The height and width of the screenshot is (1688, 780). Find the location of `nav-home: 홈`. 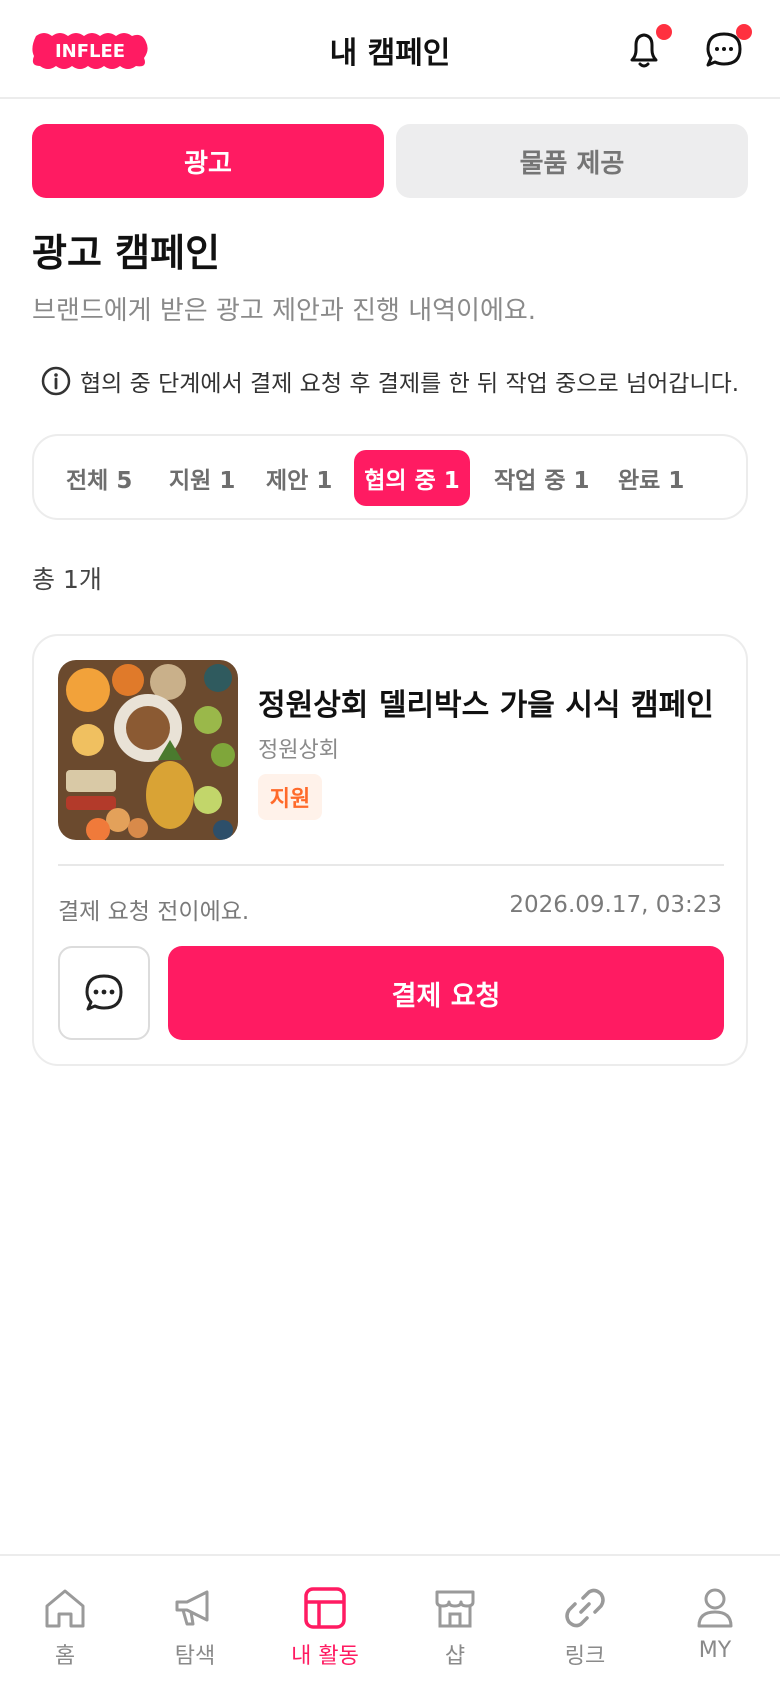

nav-home: 홈 is located at coordinates (65, 1627).